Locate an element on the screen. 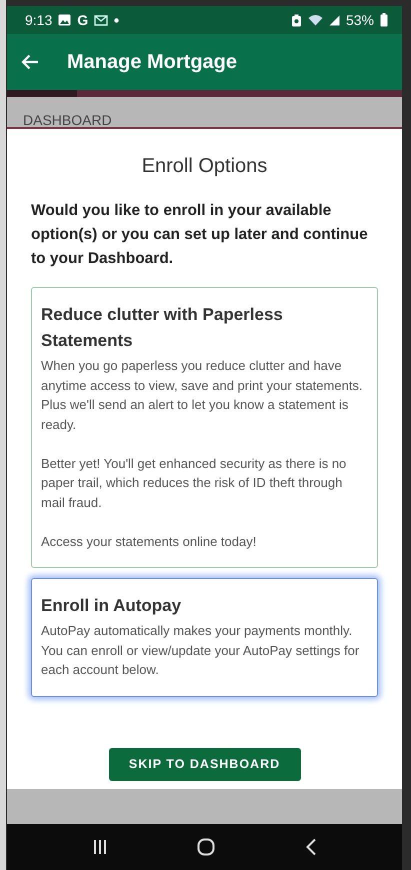  skip-to-dashboard-button: SKIP TO DASHBOARD is located at coordinates (204, 764).